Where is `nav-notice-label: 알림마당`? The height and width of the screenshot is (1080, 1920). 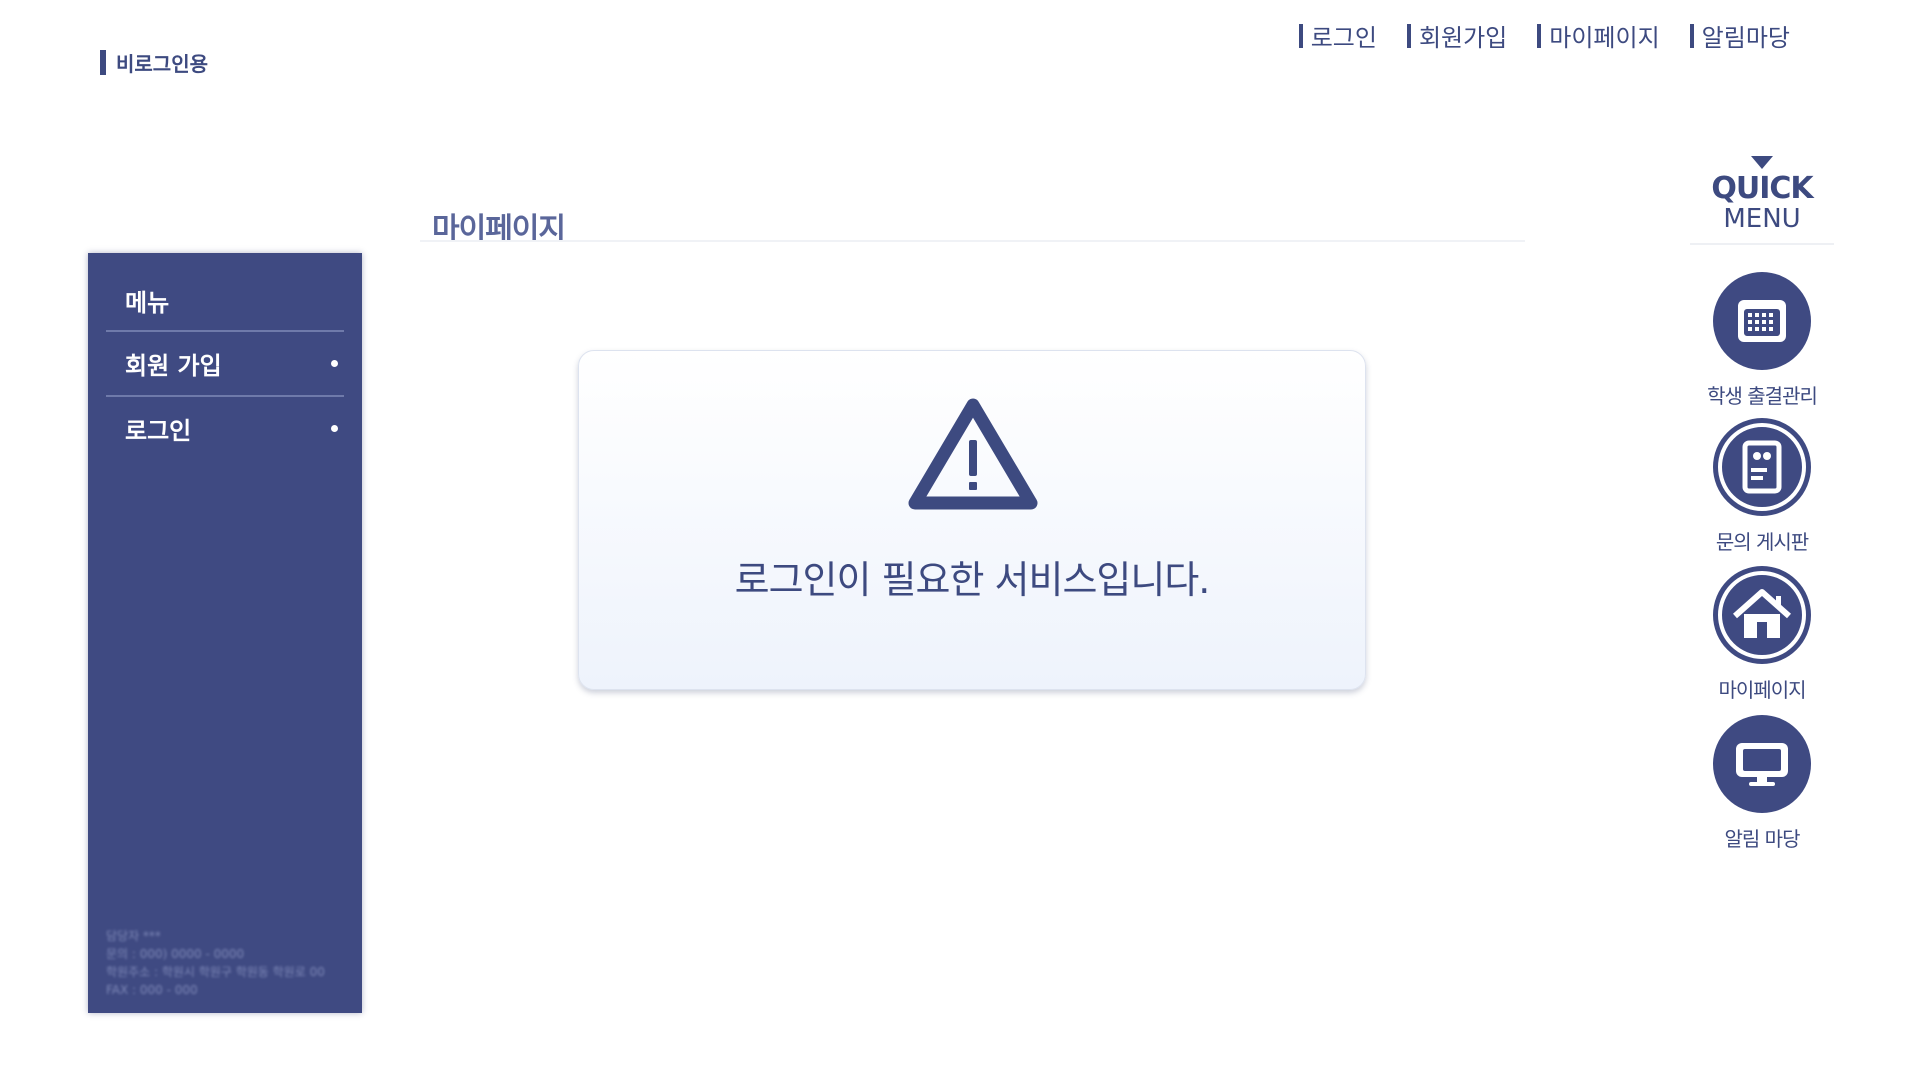
nav-notice-label: 알림마당 is located at coordinates (1745, 38).